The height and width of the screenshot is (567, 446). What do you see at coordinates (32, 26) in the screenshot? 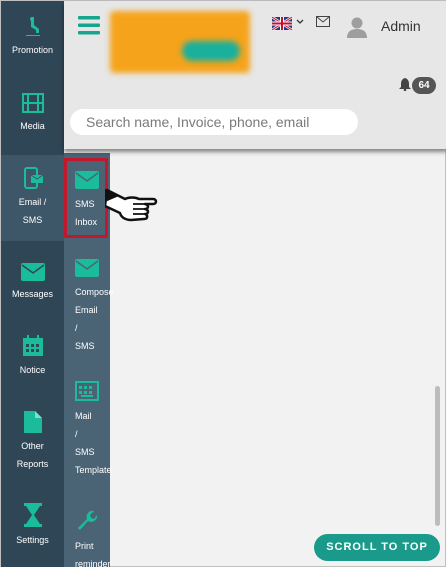
I see `promotion-icon` at bounding box center [32, 26].